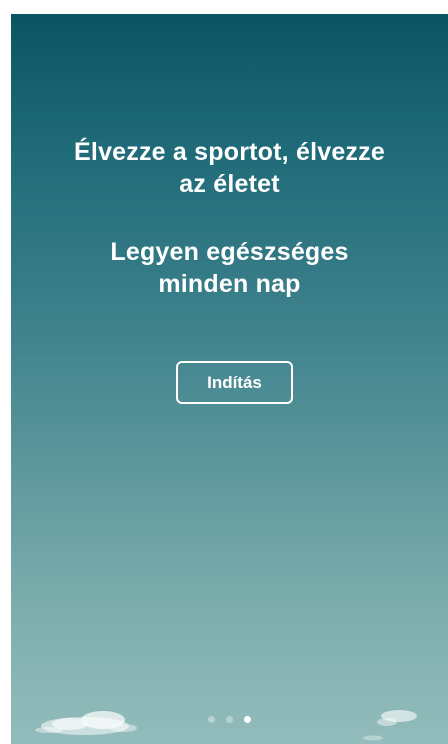  I want to click on start-button: Indítás, so click(234, 382).